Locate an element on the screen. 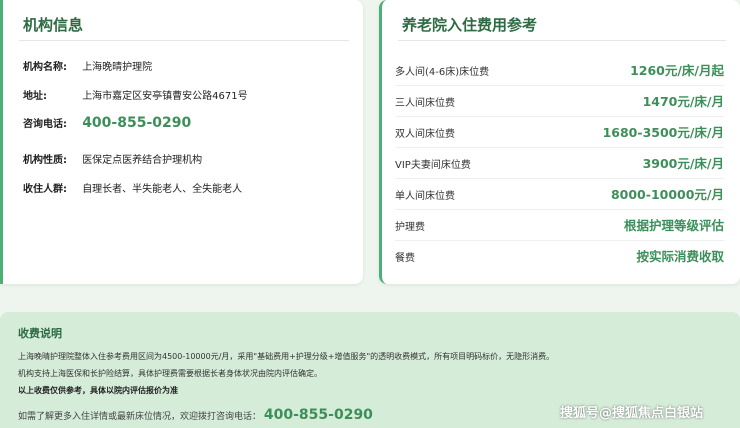 The width and height of the screenshot is (740, 428). fee-value: 8000-10000元/月 is located at coordinates (667, 194).